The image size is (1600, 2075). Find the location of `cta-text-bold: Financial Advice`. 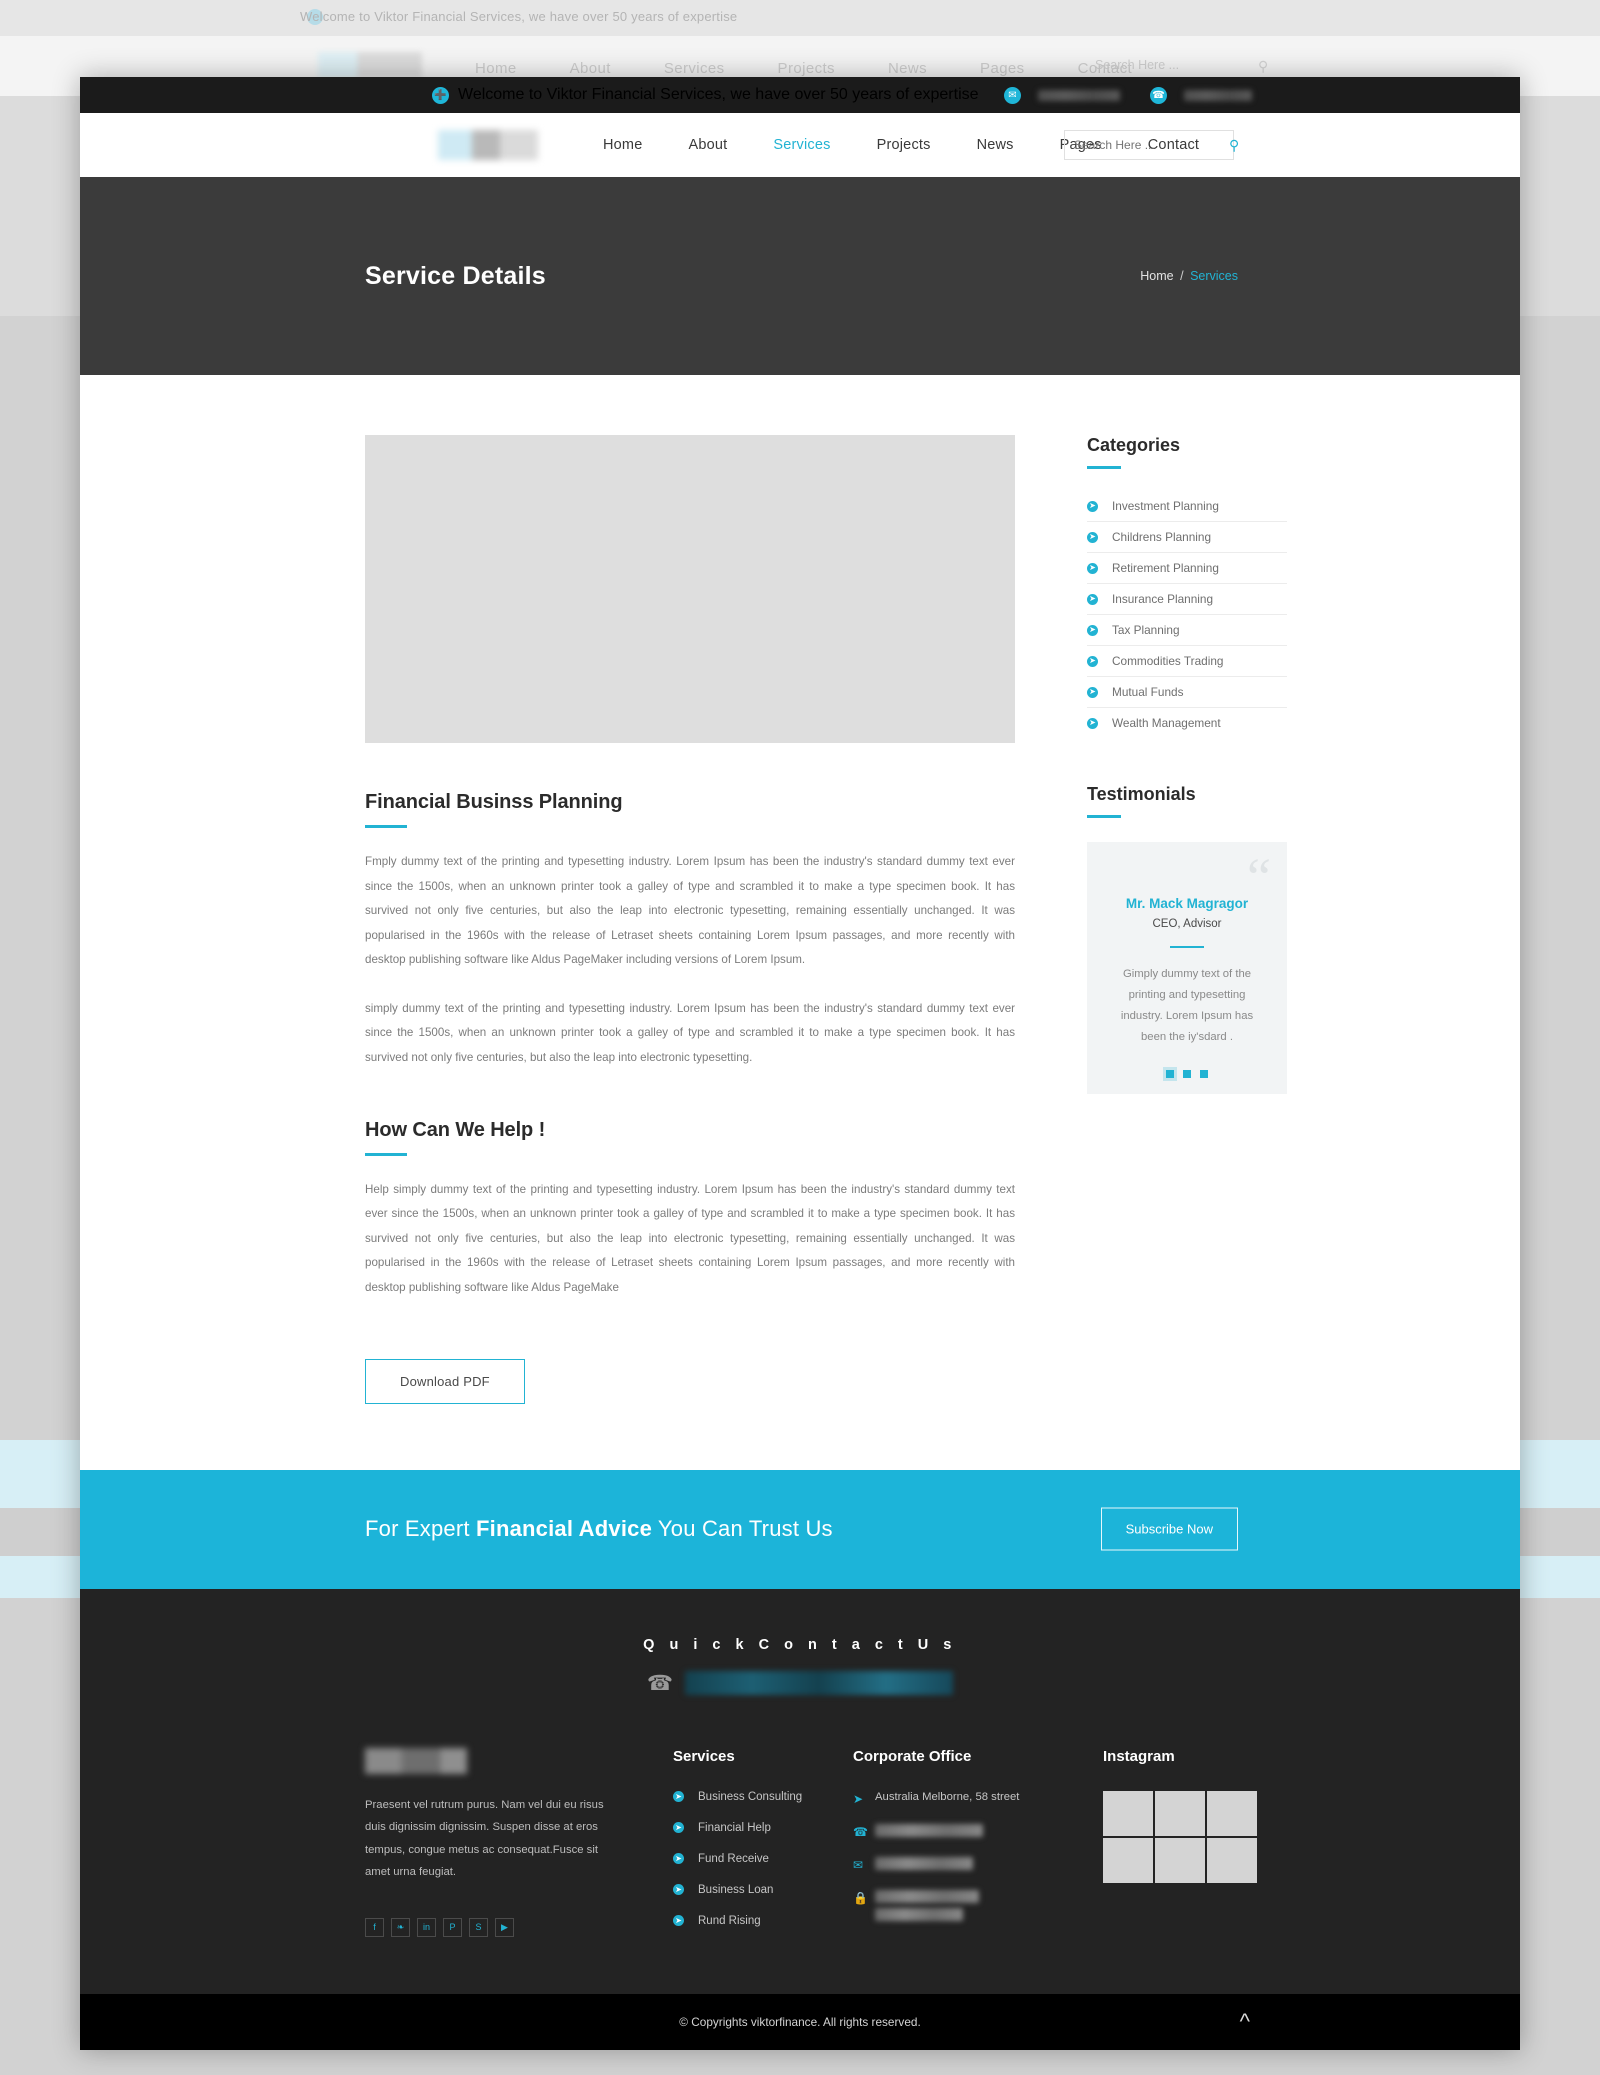

cta-text-bold: Financial Advice is located at coordinates (564, 1529).